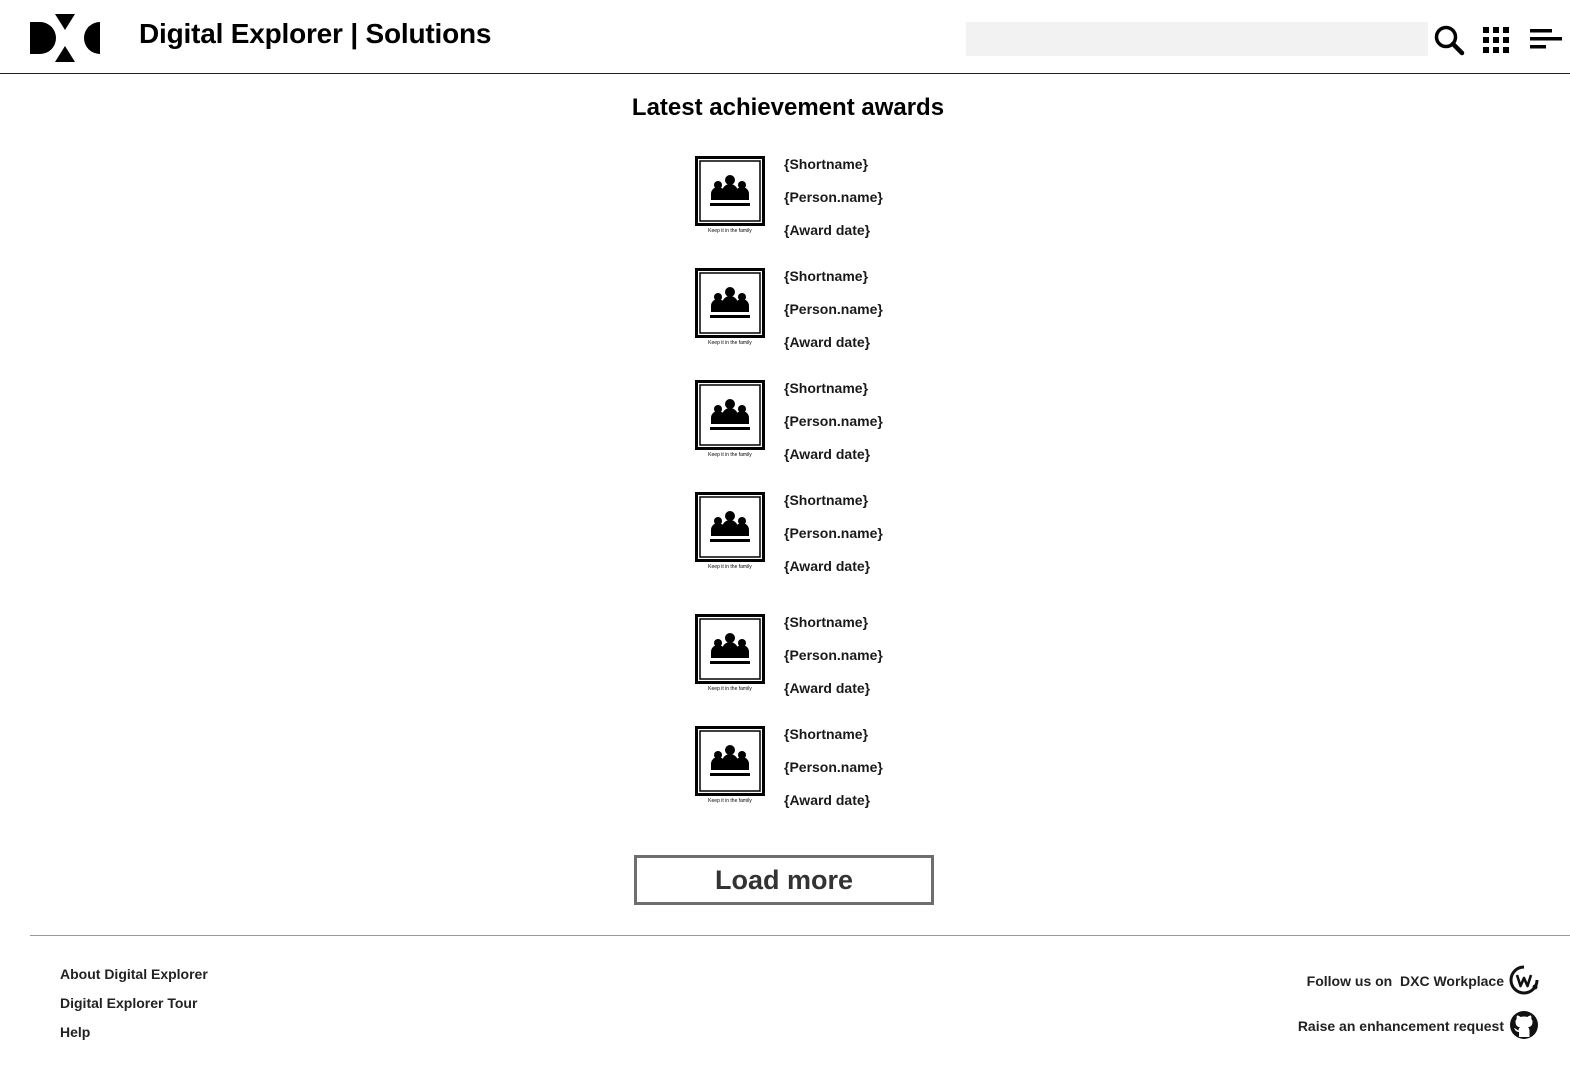 This screenshot has height=1070, width=1570. What do you see at coordinates (315, 34) in the screenshot?
I see `app-title: Digital Explorer | Solutions` at bounding box center [315, 34].